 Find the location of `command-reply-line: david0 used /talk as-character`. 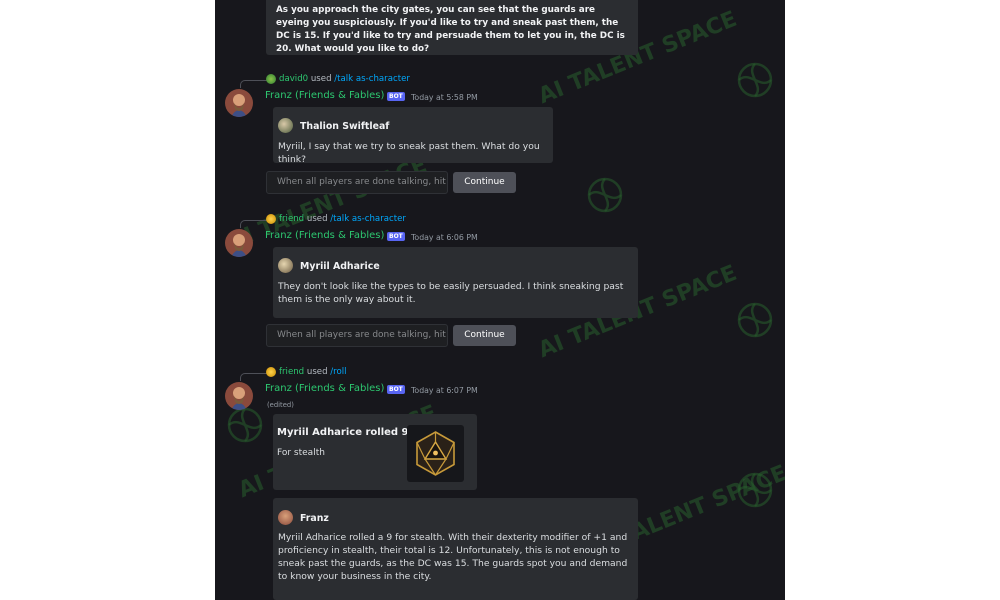

command-reply-line: david0 used /talk as-character is located at coordinates (344, 79).